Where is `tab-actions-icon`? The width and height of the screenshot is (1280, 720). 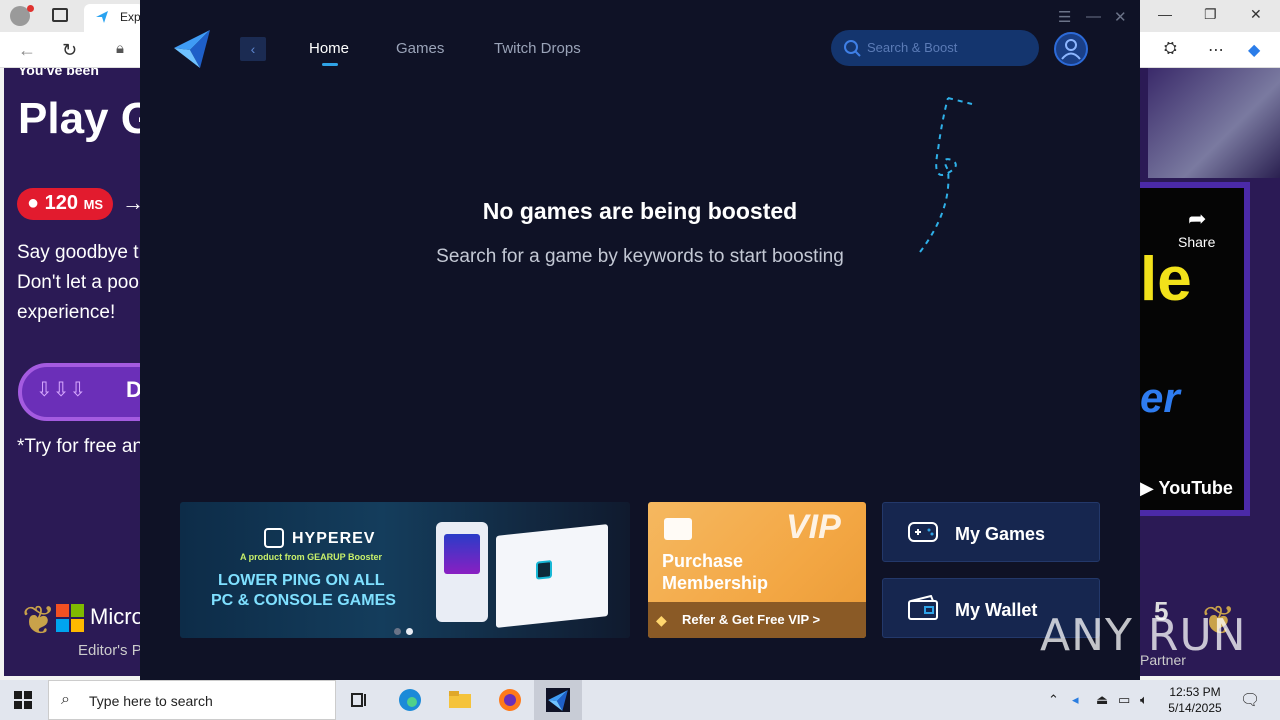
tab-actions-icon is located at coordinates (60, 15).